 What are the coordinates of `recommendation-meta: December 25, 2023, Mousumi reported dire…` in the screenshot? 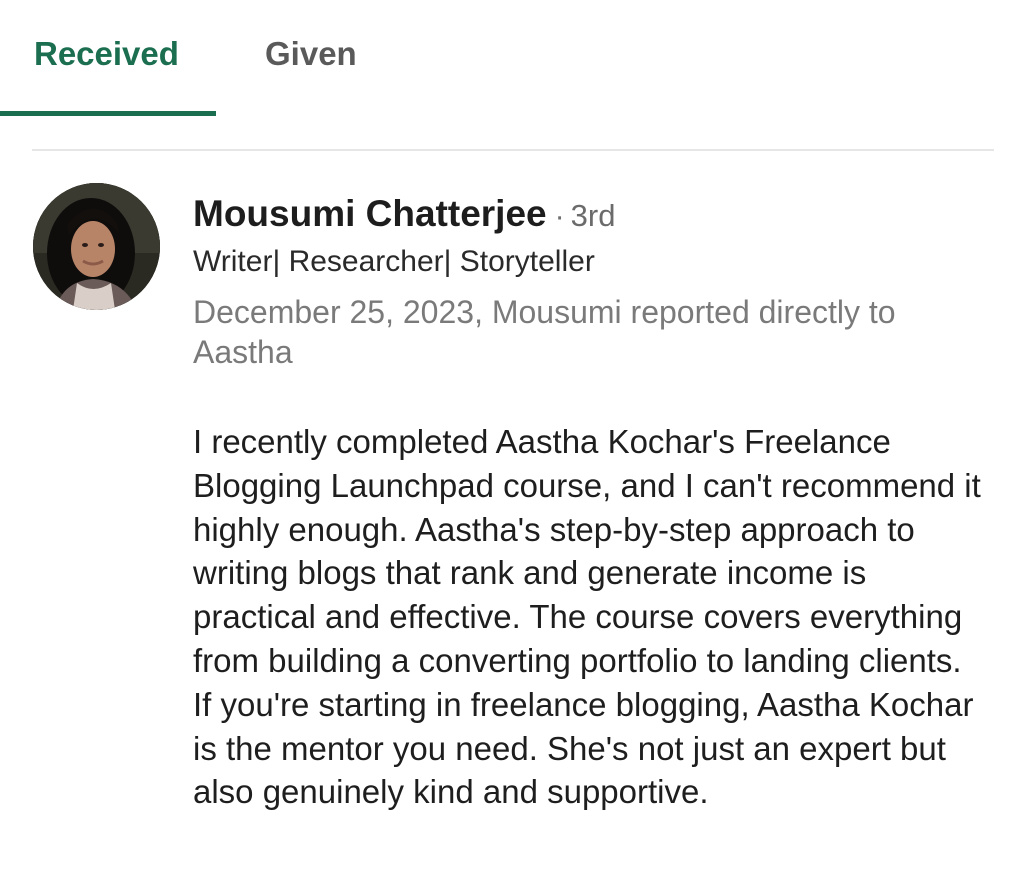 It's located at (544, 332).